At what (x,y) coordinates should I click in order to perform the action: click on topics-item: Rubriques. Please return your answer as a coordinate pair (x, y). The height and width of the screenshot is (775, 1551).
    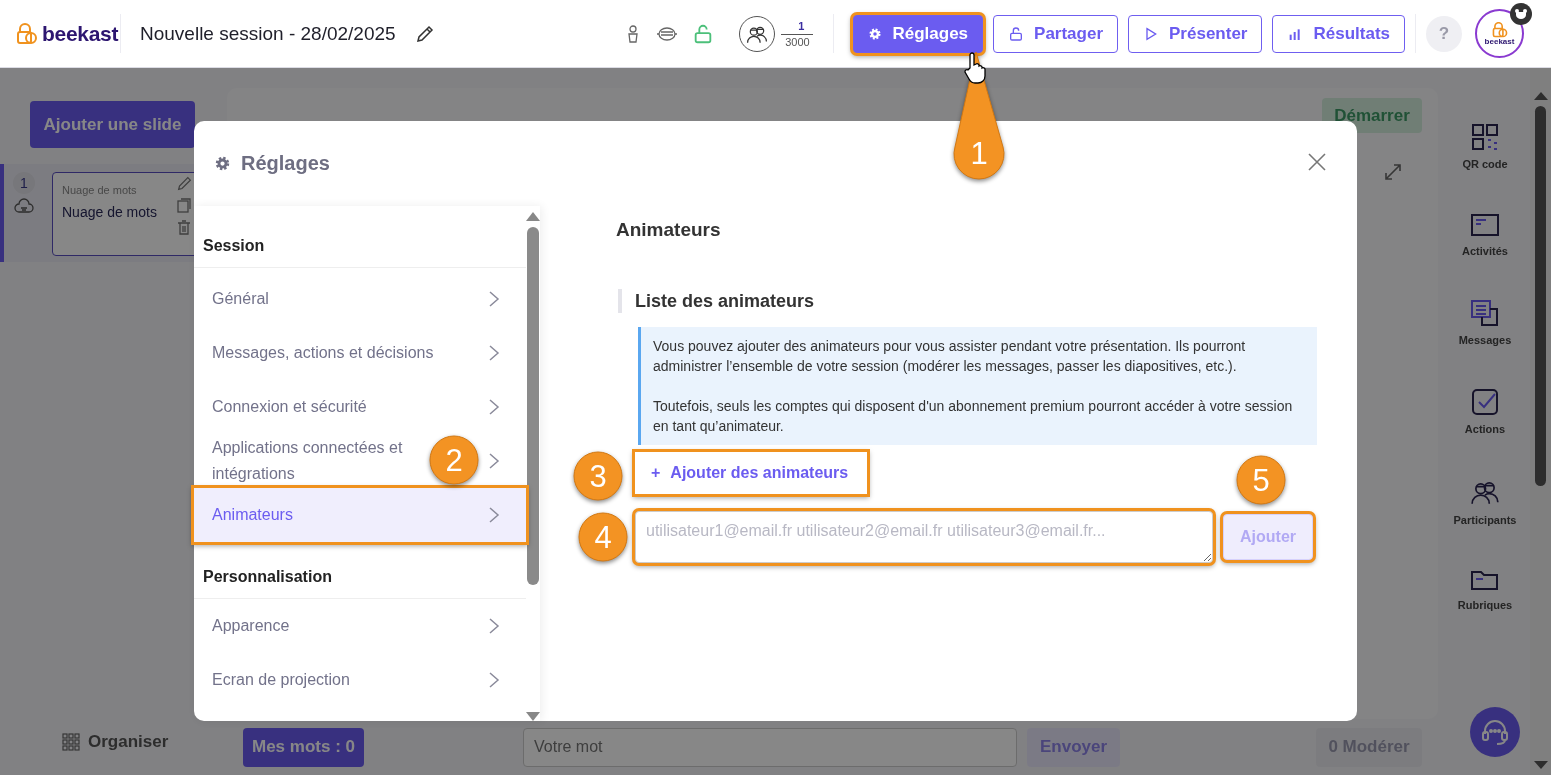
    Looking at the image, I should click on (1485, 589).